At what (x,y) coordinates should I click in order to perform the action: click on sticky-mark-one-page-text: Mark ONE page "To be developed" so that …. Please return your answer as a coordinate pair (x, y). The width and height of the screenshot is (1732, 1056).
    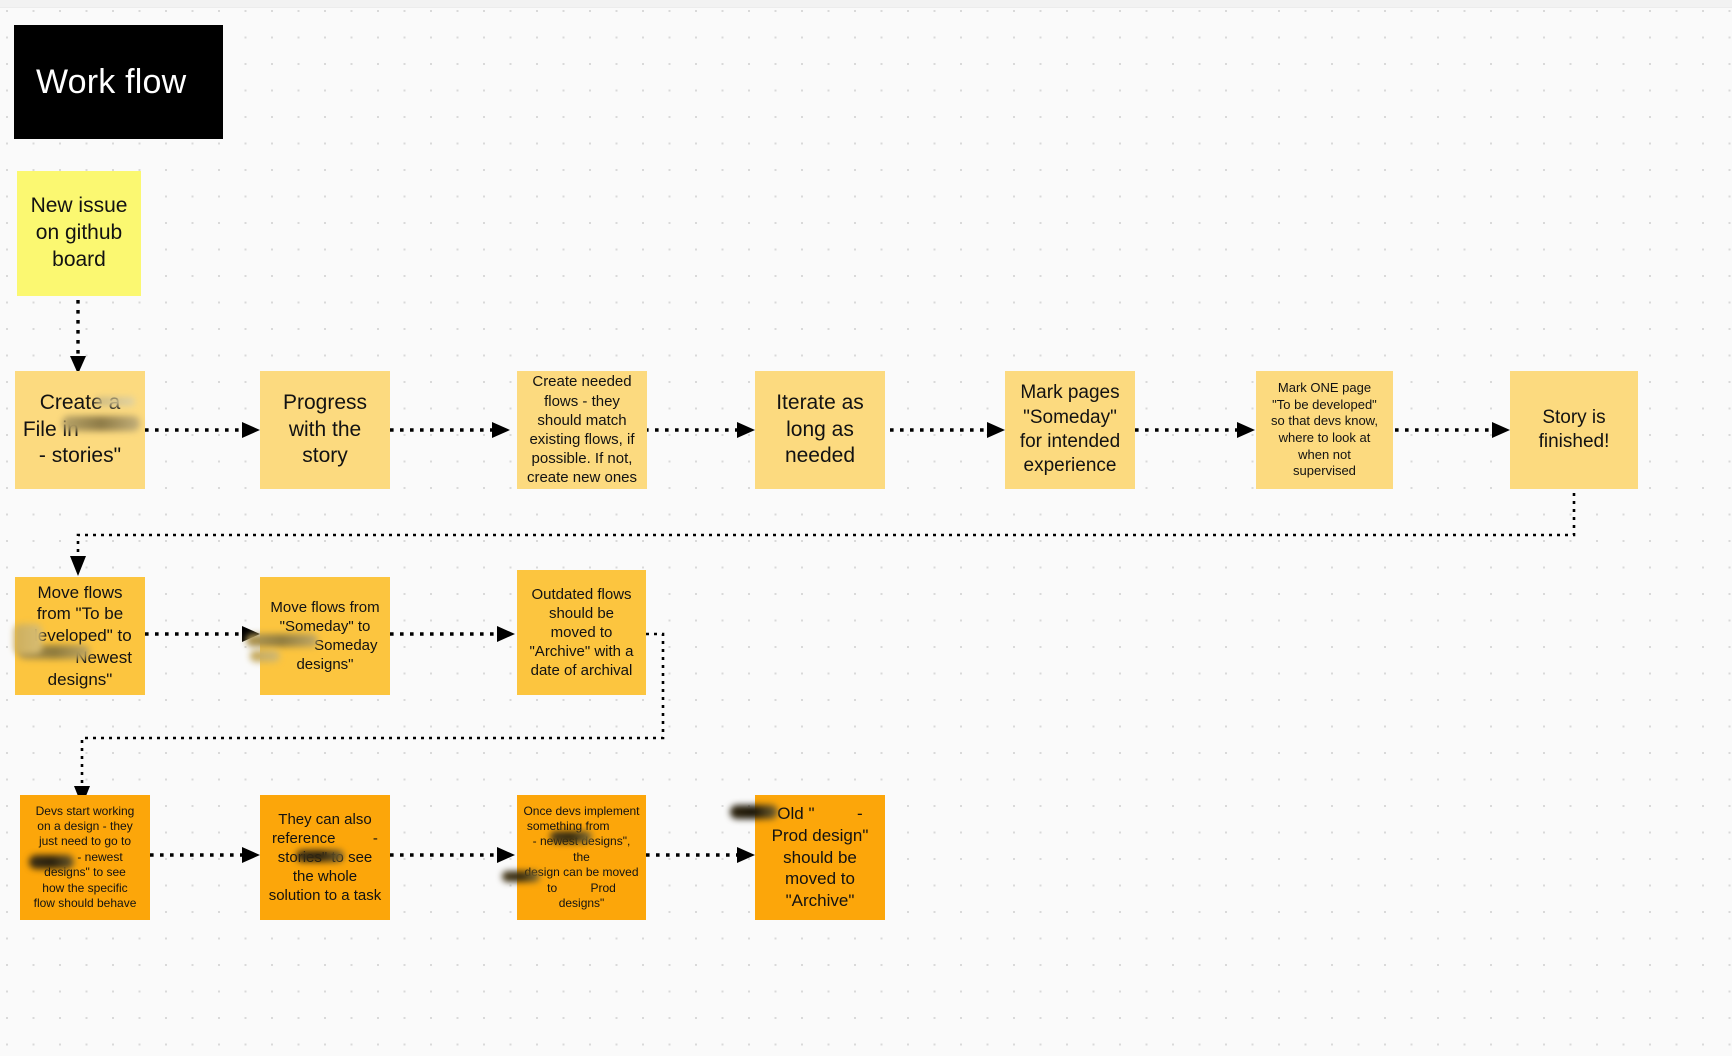
    Looking at the image, I should click on (1324, 429).